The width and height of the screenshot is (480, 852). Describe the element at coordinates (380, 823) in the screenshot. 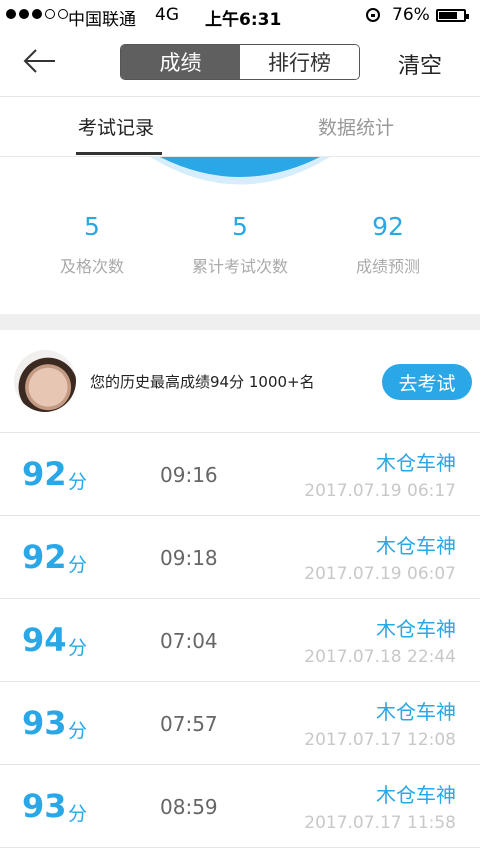

I see `record-date: 2017.07.17 11:58` at that location.